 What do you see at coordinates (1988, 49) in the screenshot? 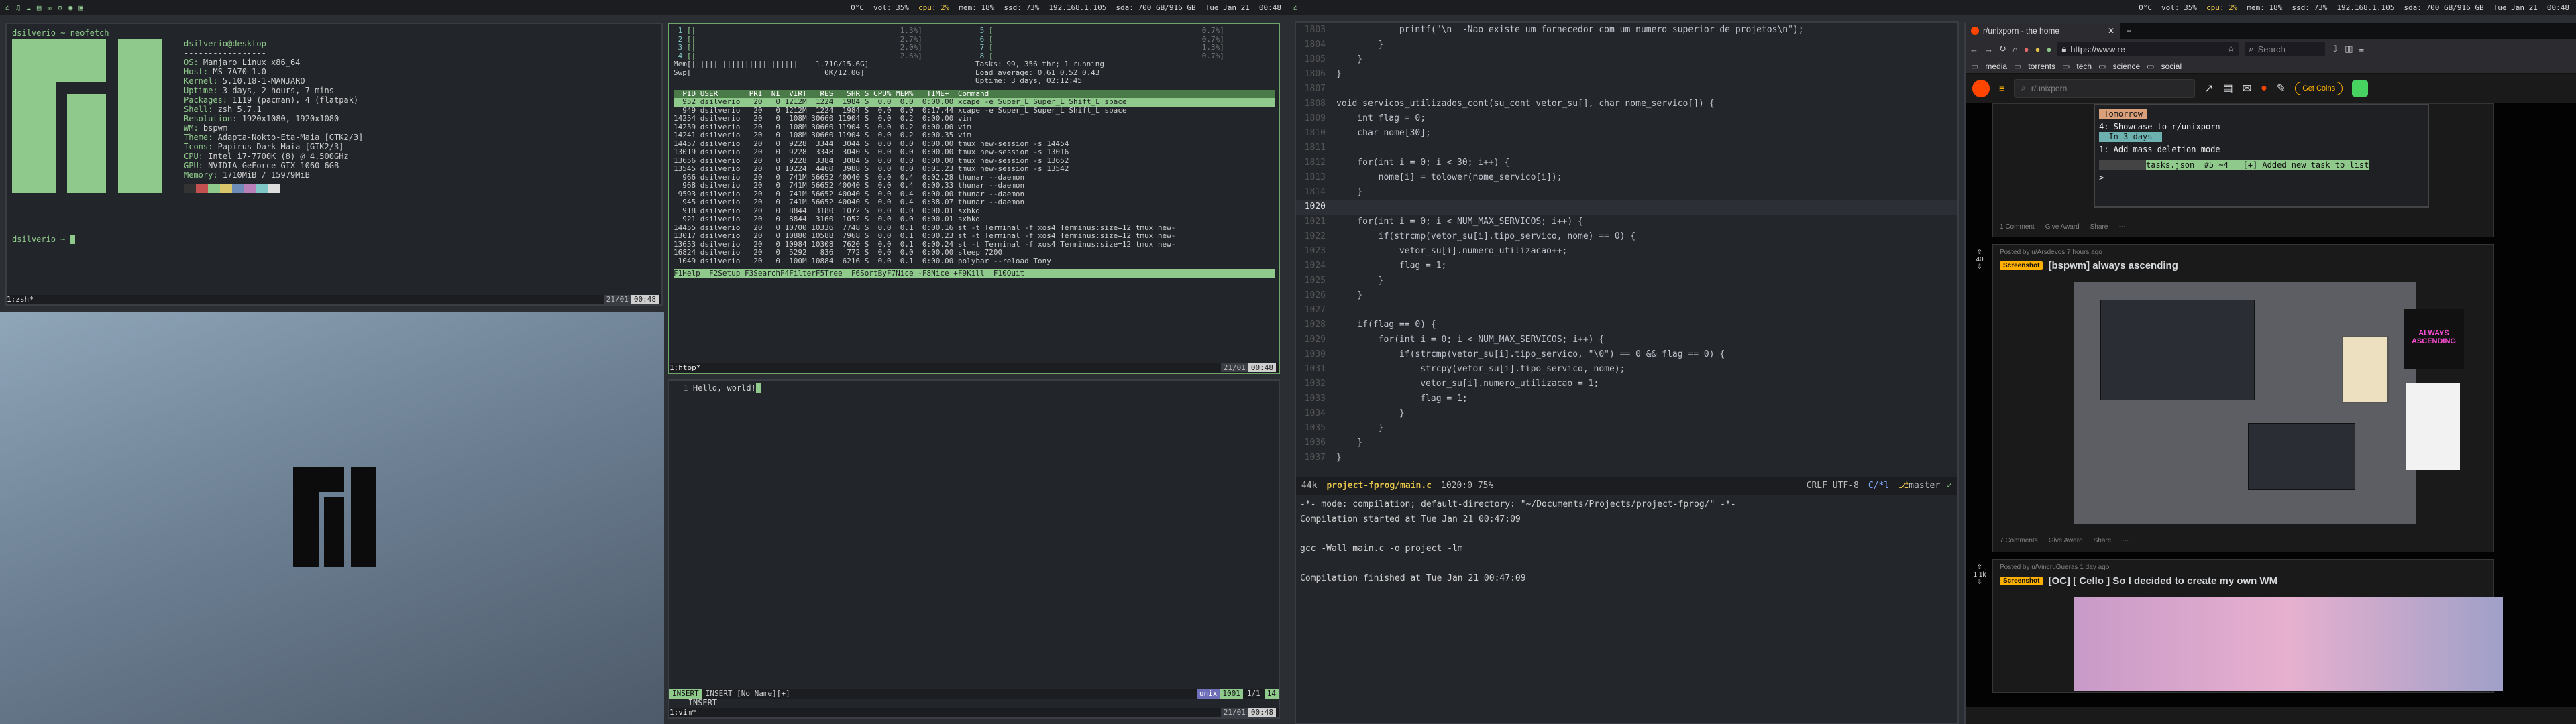
I see `forward-icon: →` at bounding box center [1988, 49].